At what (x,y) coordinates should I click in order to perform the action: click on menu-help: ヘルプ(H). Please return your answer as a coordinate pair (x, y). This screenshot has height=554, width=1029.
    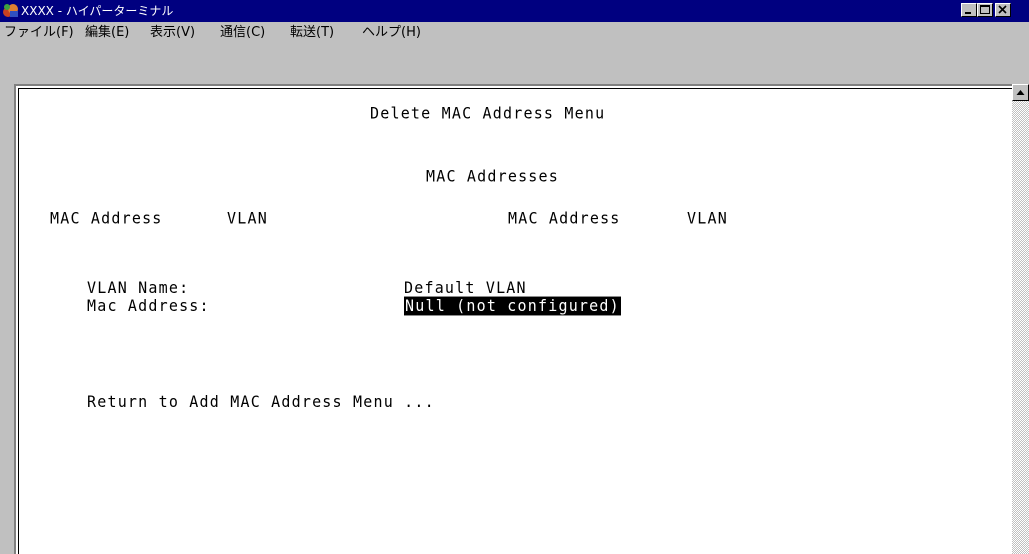
    Looking at the image, I should click on (391, 33).